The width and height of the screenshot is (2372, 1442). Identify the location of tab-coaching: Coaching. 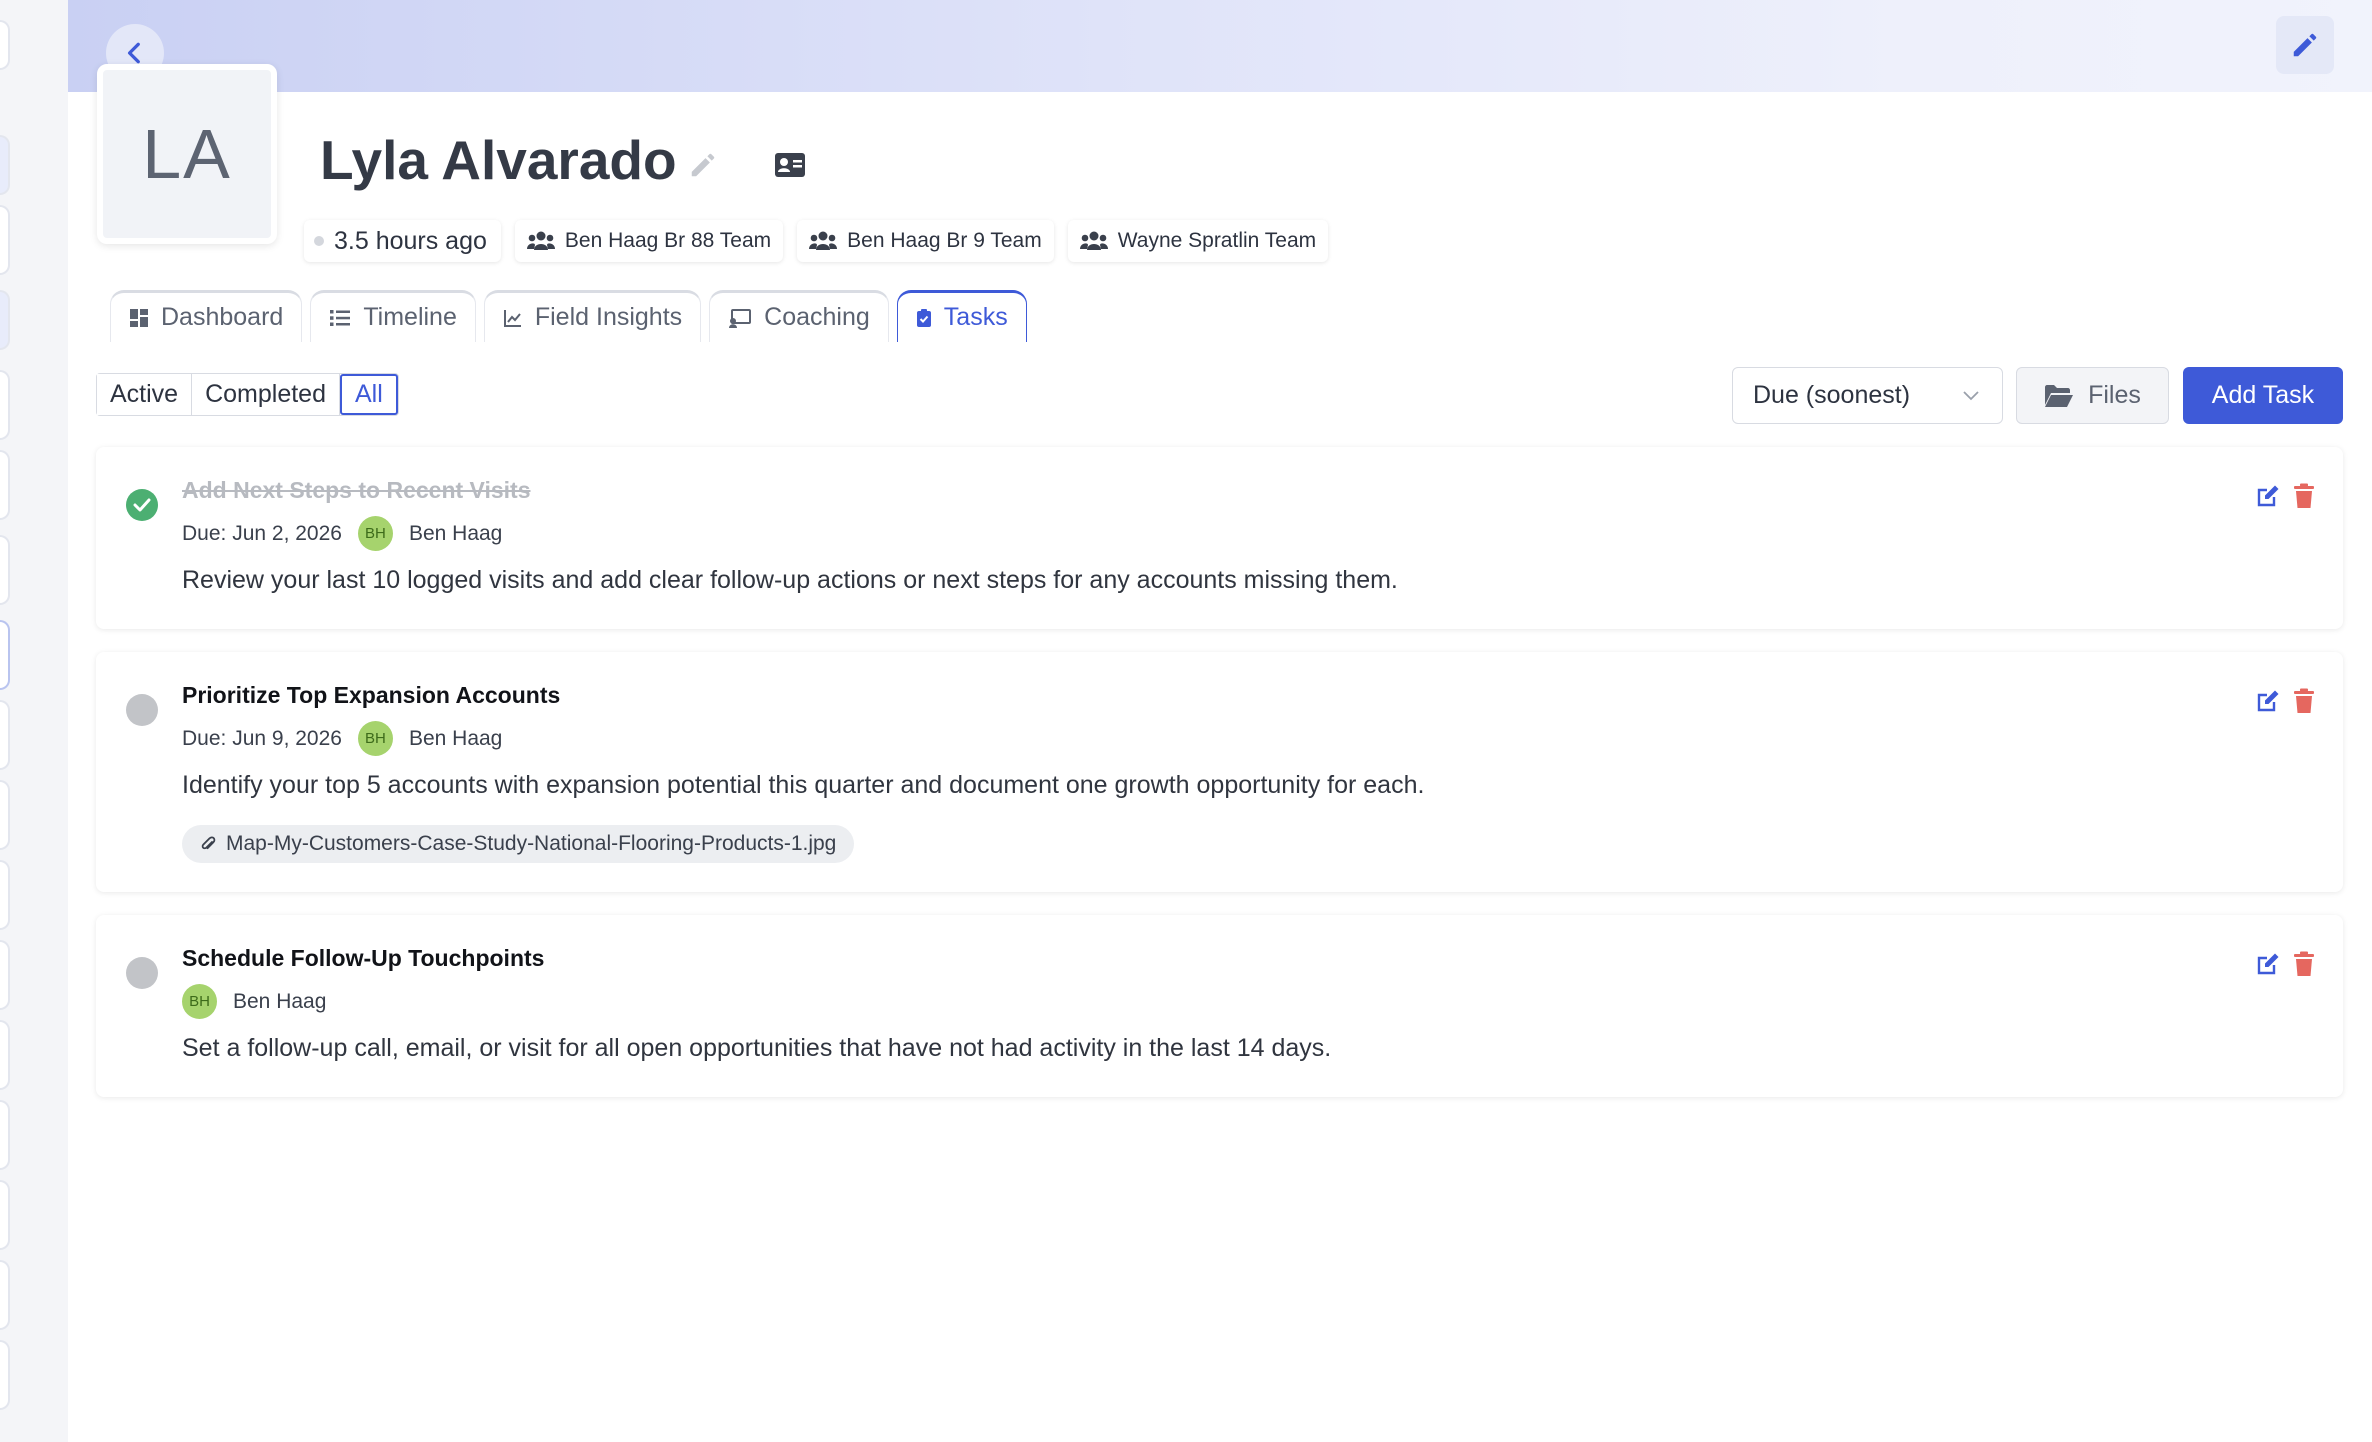
(799, 316).